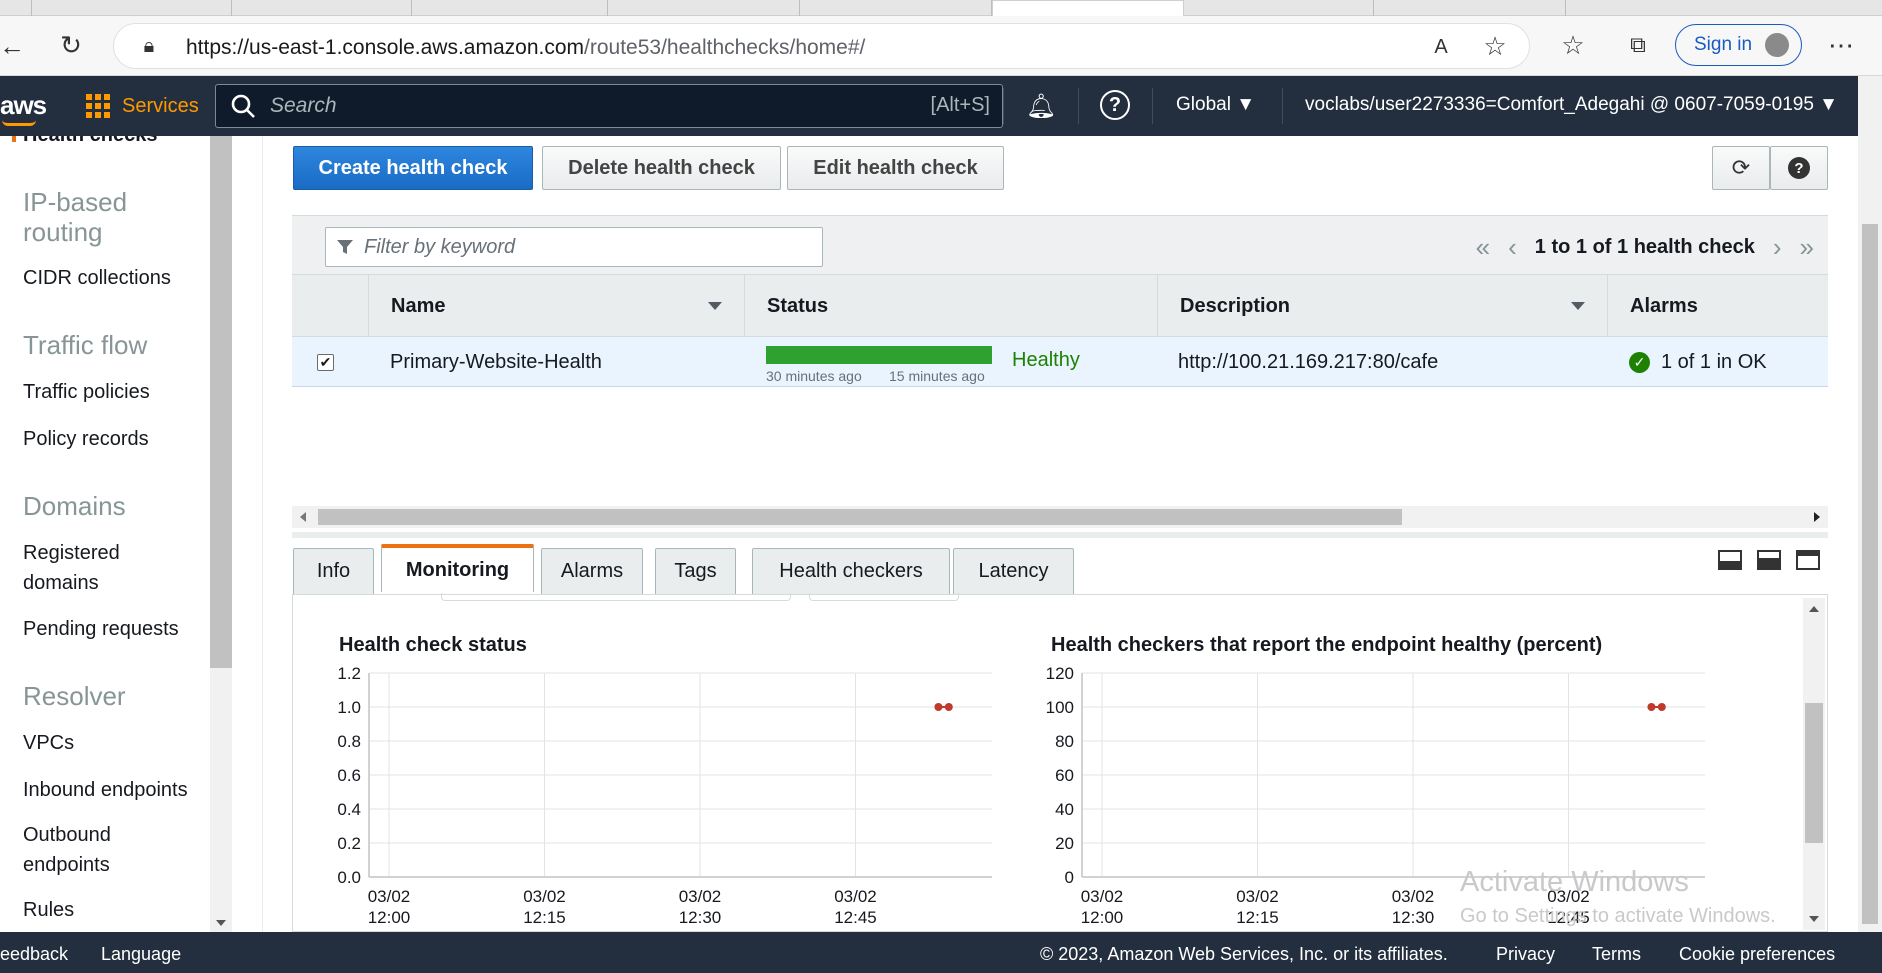  I want to click on panel-vertical-scrollbar, so click(1814, 764).